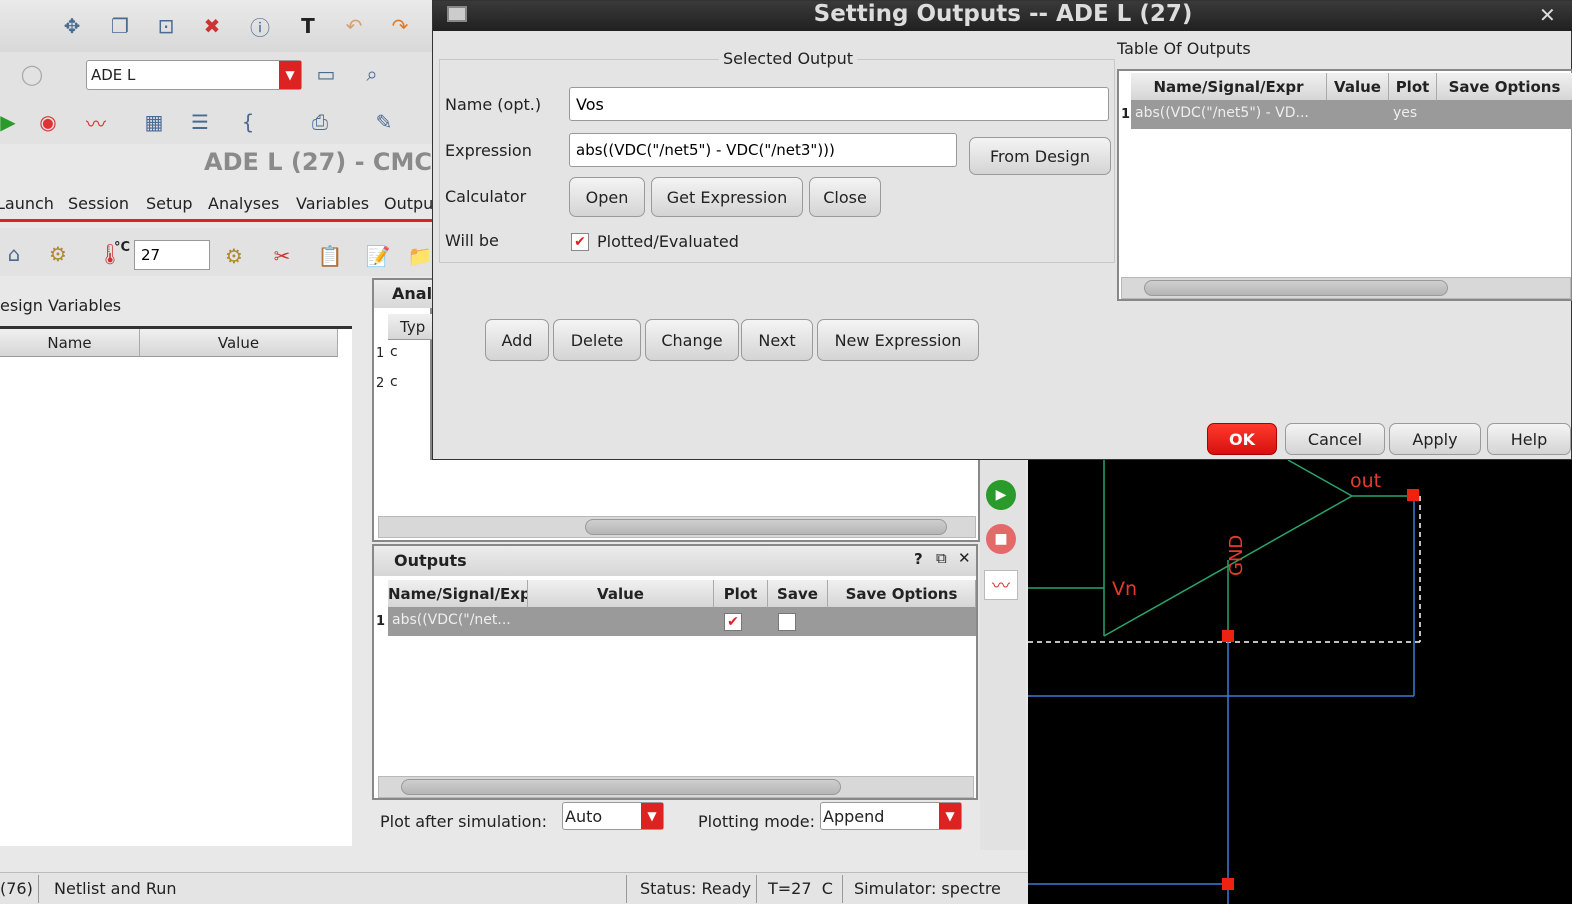  Describe the element at coordinates (48, 122) in the screenshot. I see `stop-icon: ◉` at that location.